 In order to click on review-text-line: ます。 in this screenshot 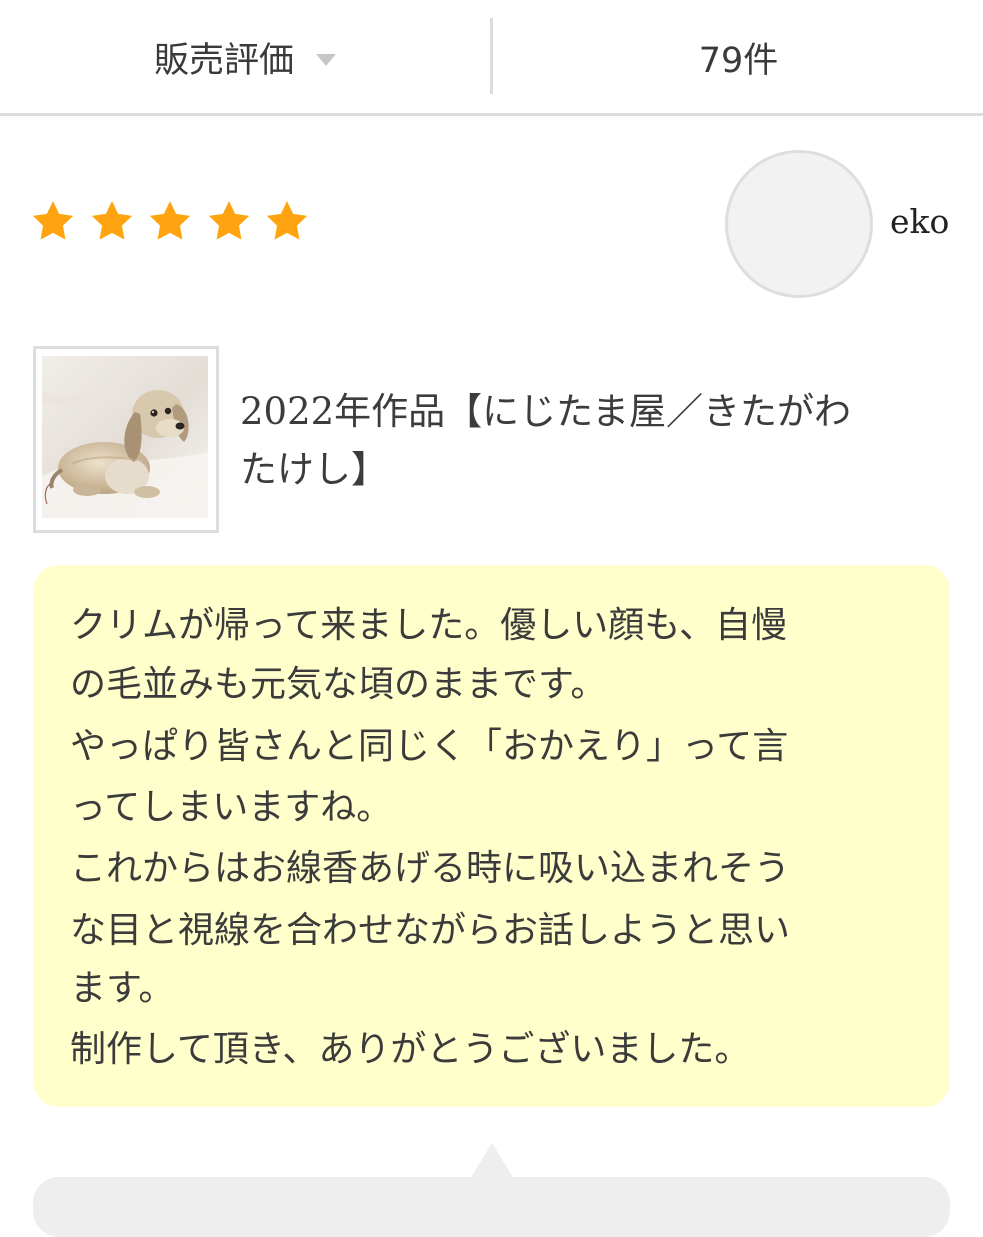, I will do `click(122, 988)`.